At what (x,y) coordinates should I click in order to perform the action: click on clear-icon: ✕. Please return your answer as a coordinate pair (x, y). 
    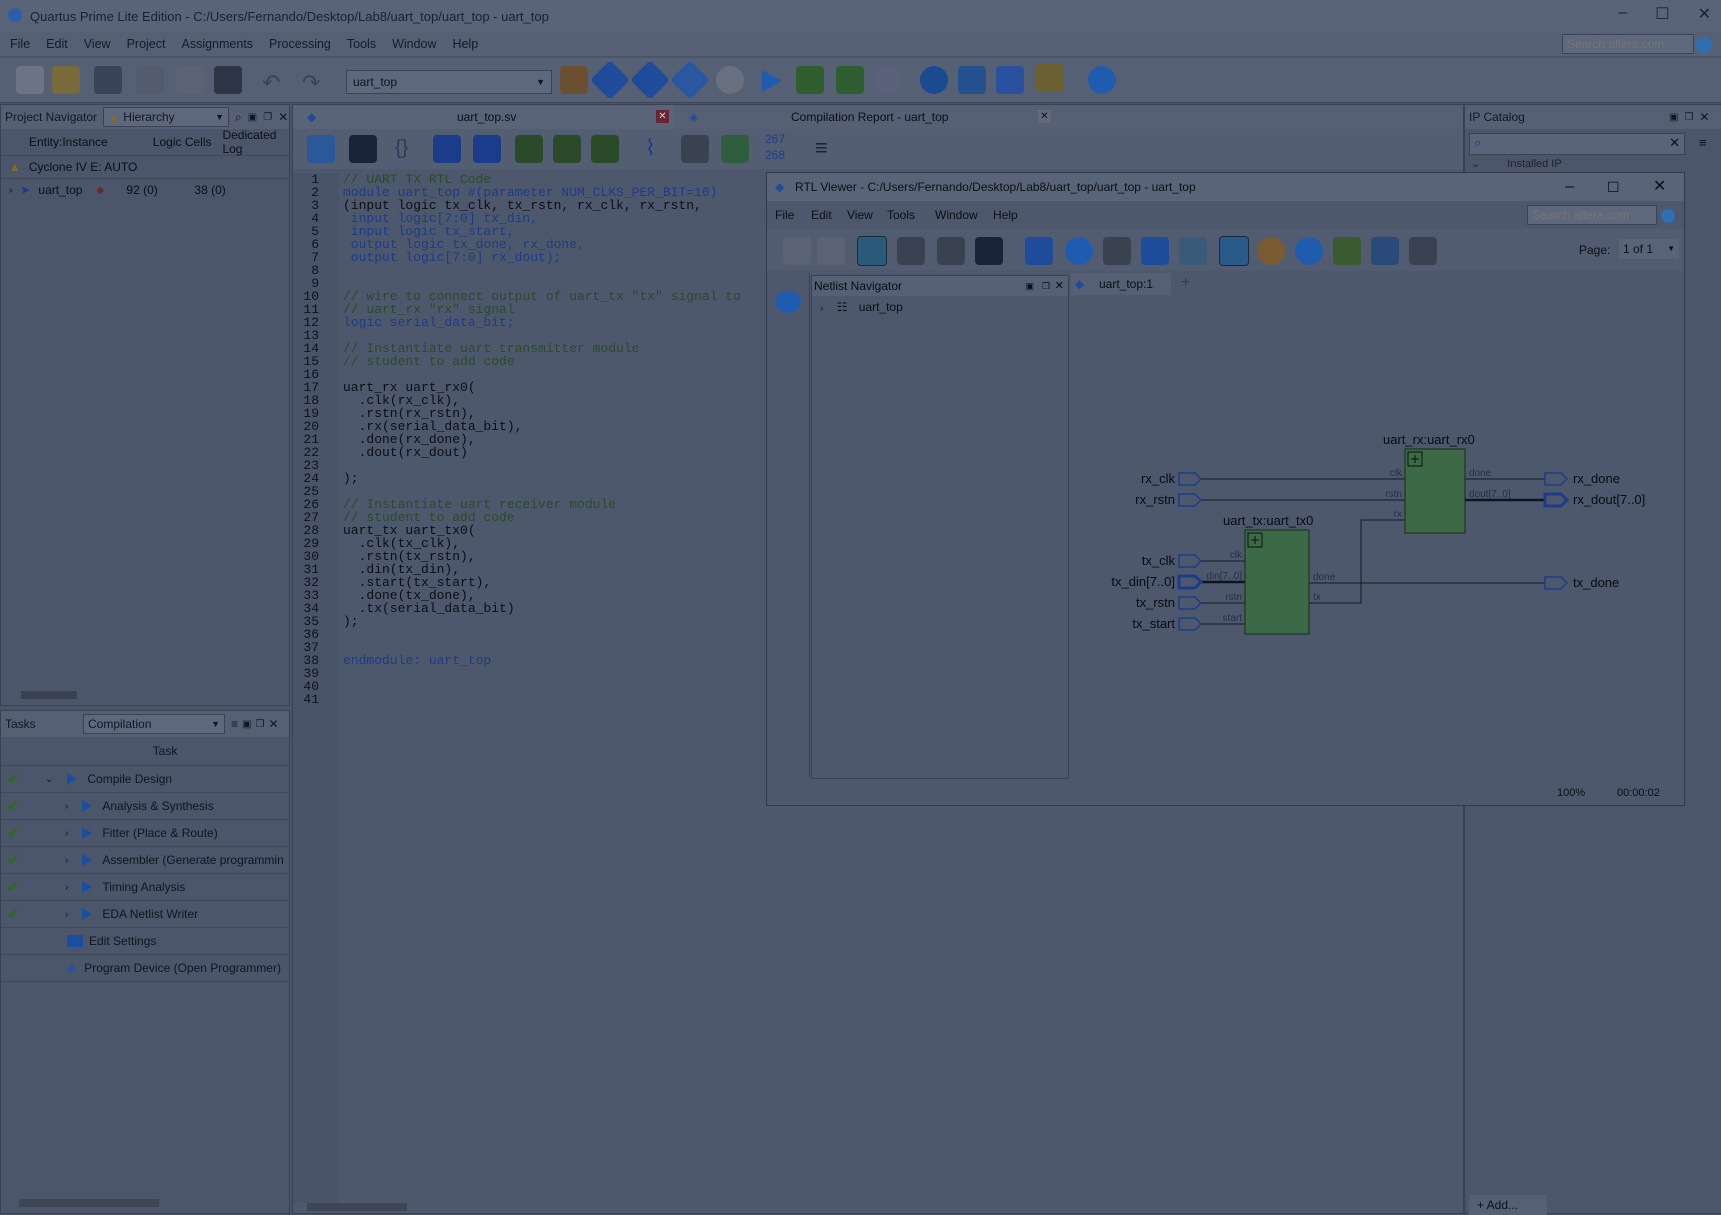
    Looking at the image, I should click on (1674, 143).